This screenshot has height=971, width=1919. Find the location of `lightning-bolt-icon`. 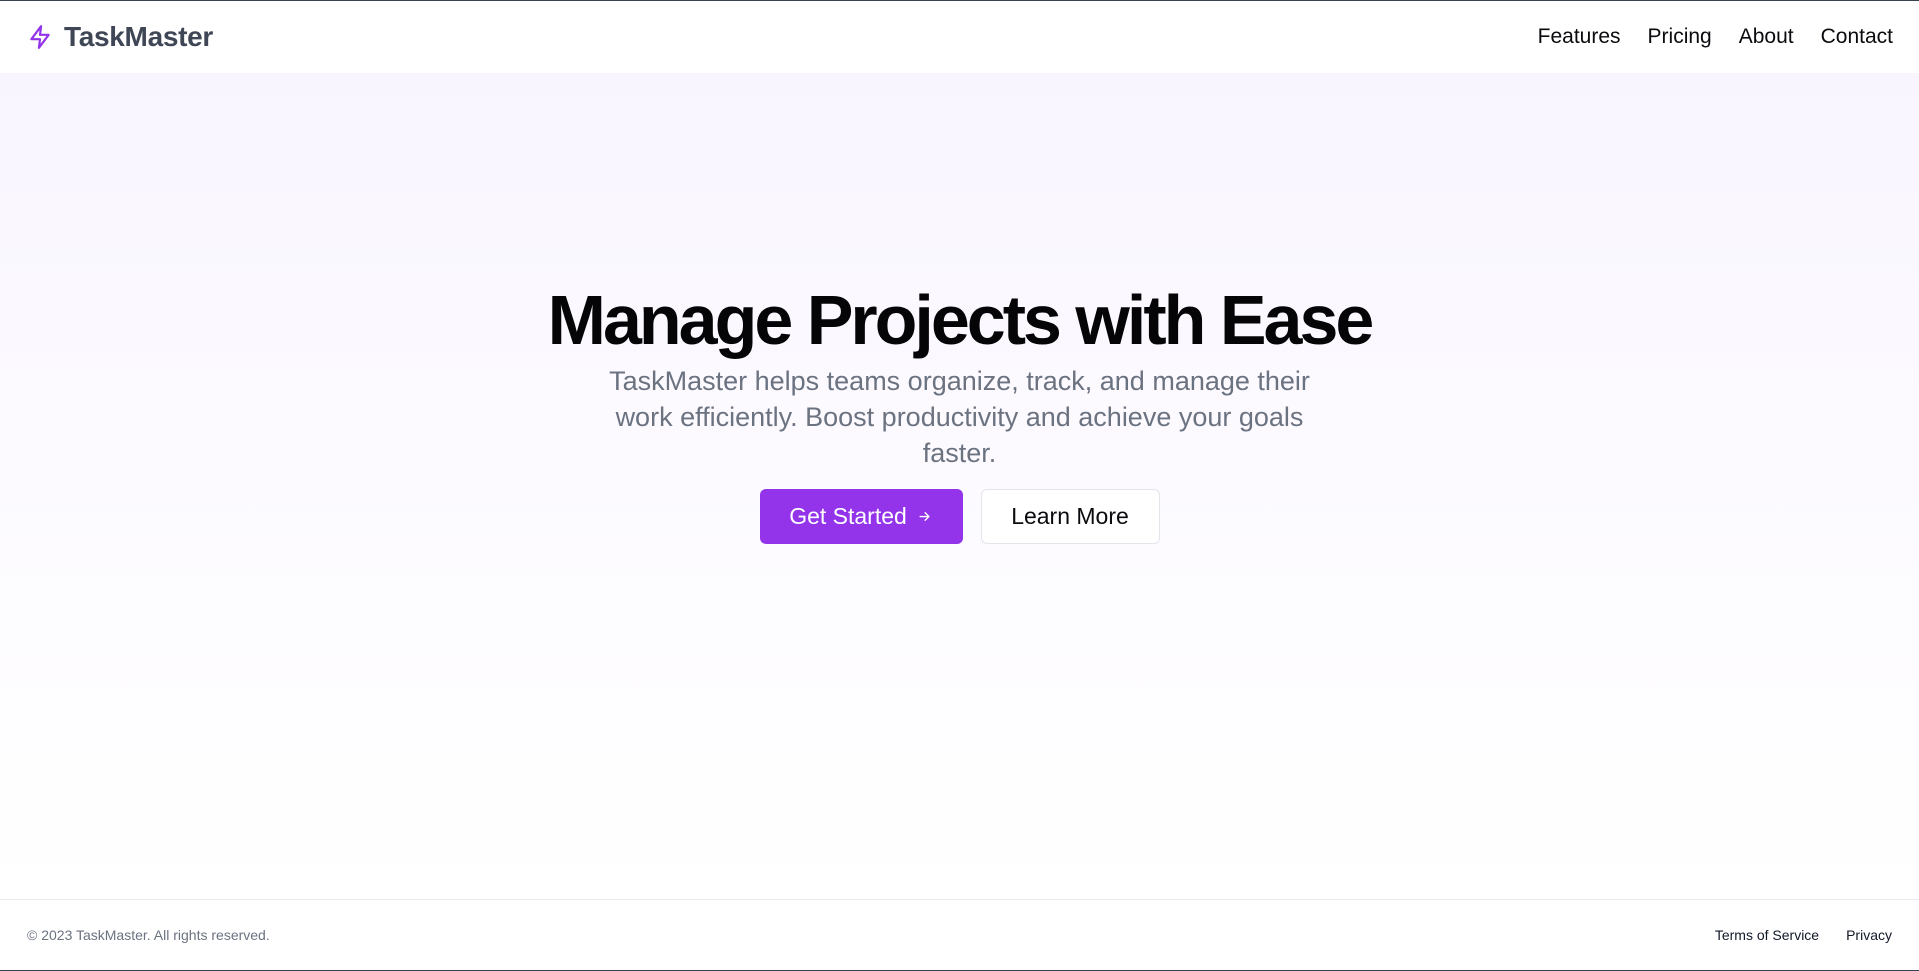

lightning-bolt-icon is located at coordinates (40, 37).